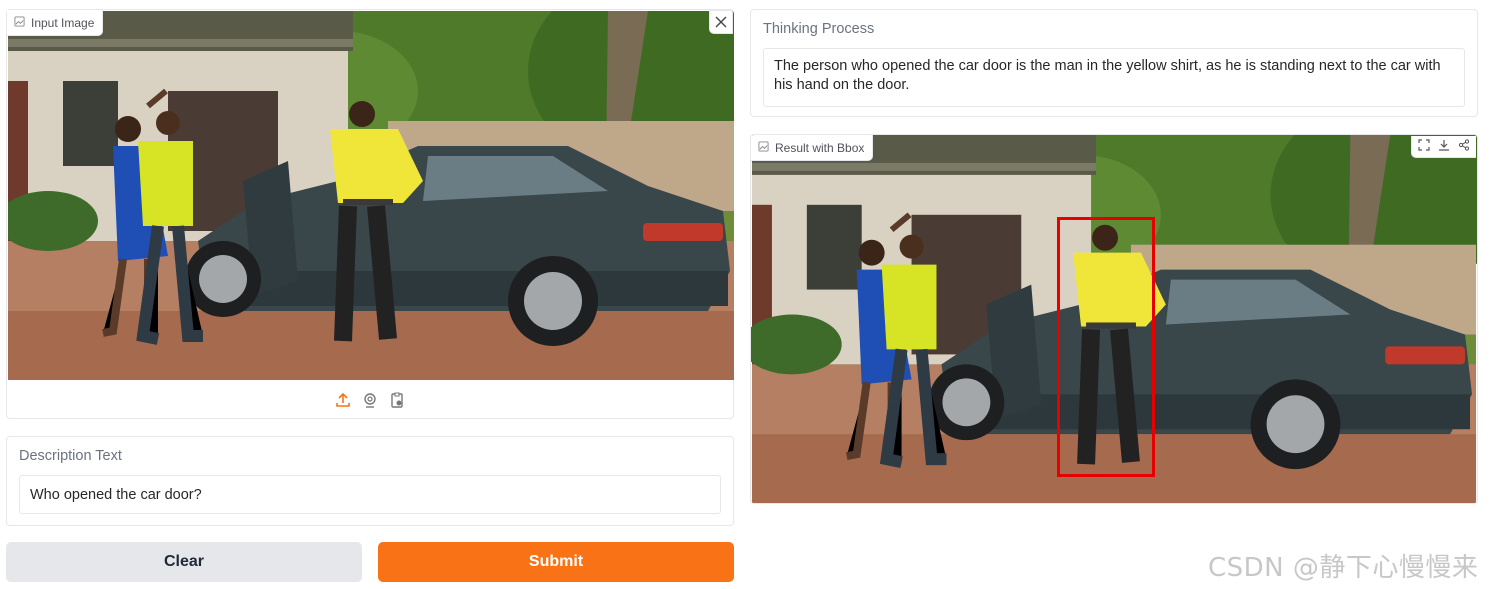  Describe the element at coordinates (556, 562) in the screenshot. I see `submit-button: Submit` at that location.